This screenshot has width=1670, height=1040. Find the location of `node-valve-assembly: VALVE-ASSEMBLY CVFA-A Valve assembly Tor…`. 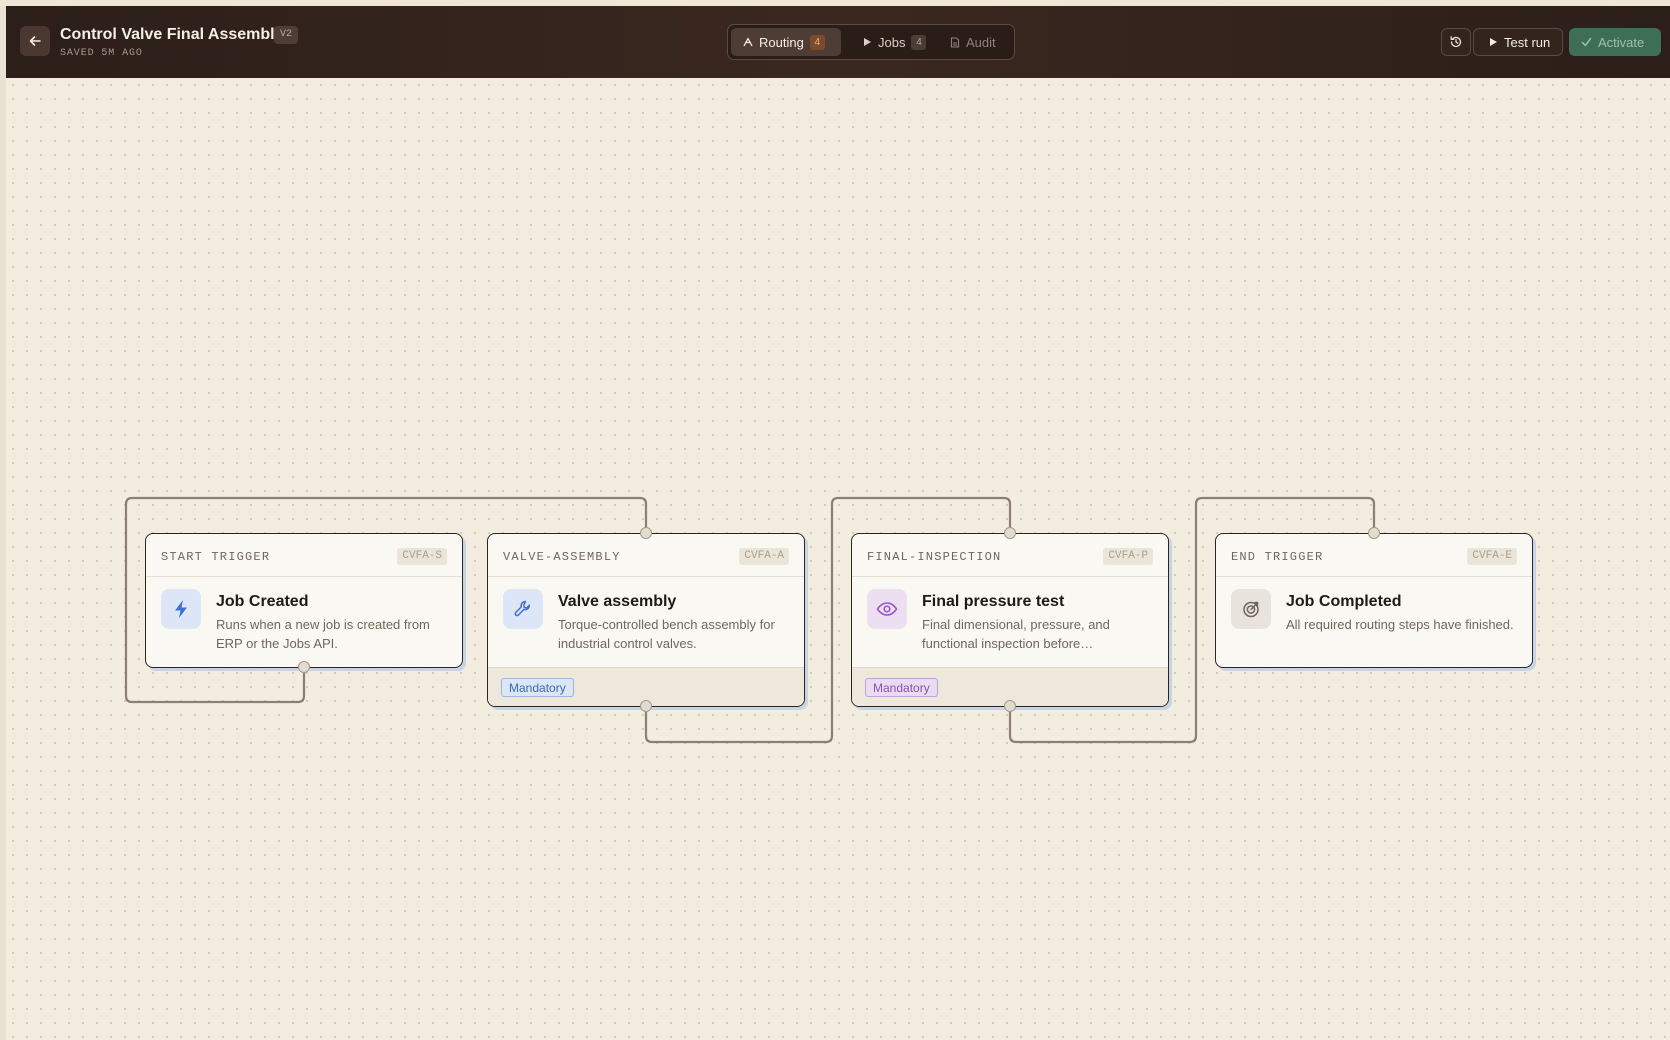

node-valve-assembly: VALVE-ASSEMBLY CVFA-A Valve assembly Tor… is located at coordinates (646, 620).